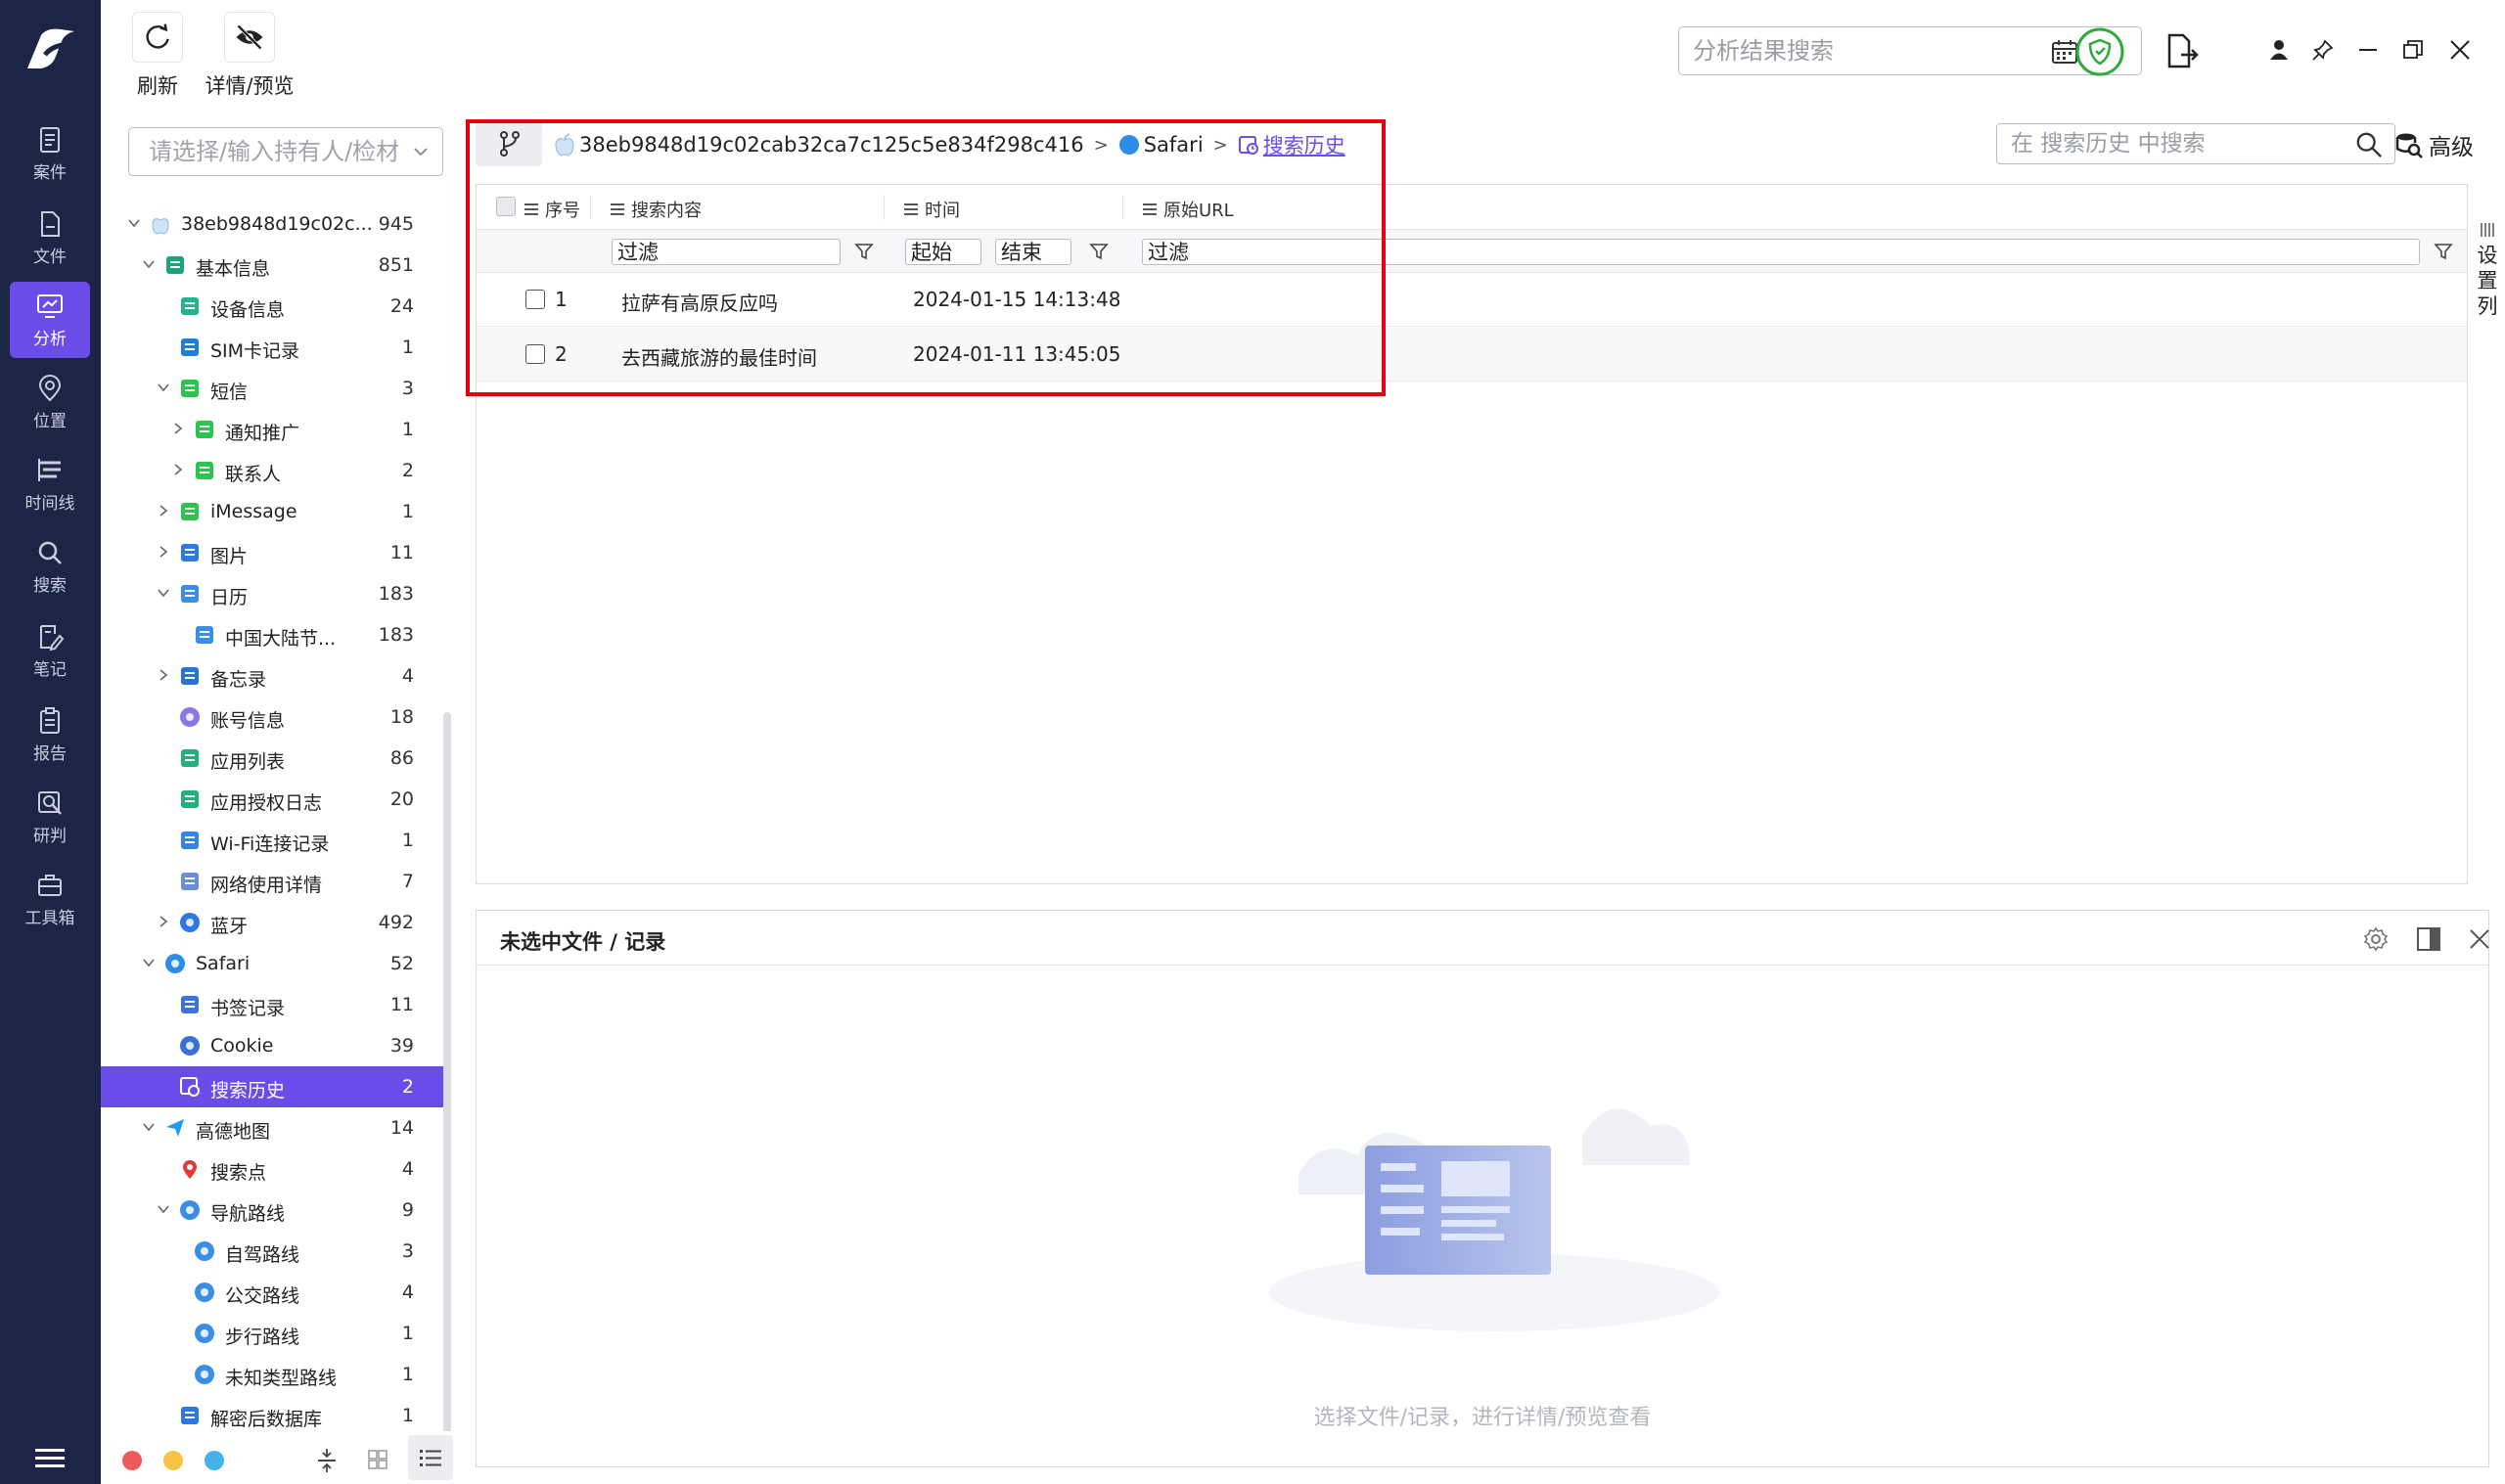 The image size is (2505, 1484). Describe the element at coordinates (50, 899) in the screenshot. I see `nav-item-toolbox: 工具箱` at that location.